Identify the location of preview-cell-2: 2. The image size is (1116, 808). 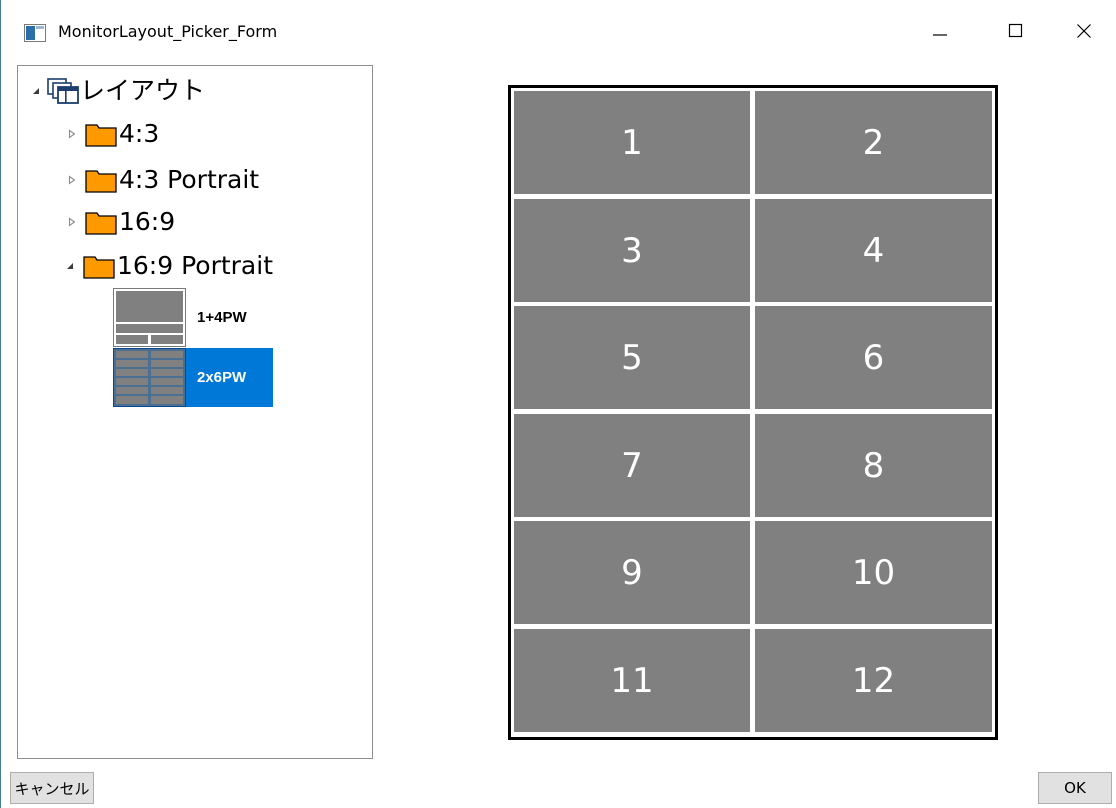
(873, 142).